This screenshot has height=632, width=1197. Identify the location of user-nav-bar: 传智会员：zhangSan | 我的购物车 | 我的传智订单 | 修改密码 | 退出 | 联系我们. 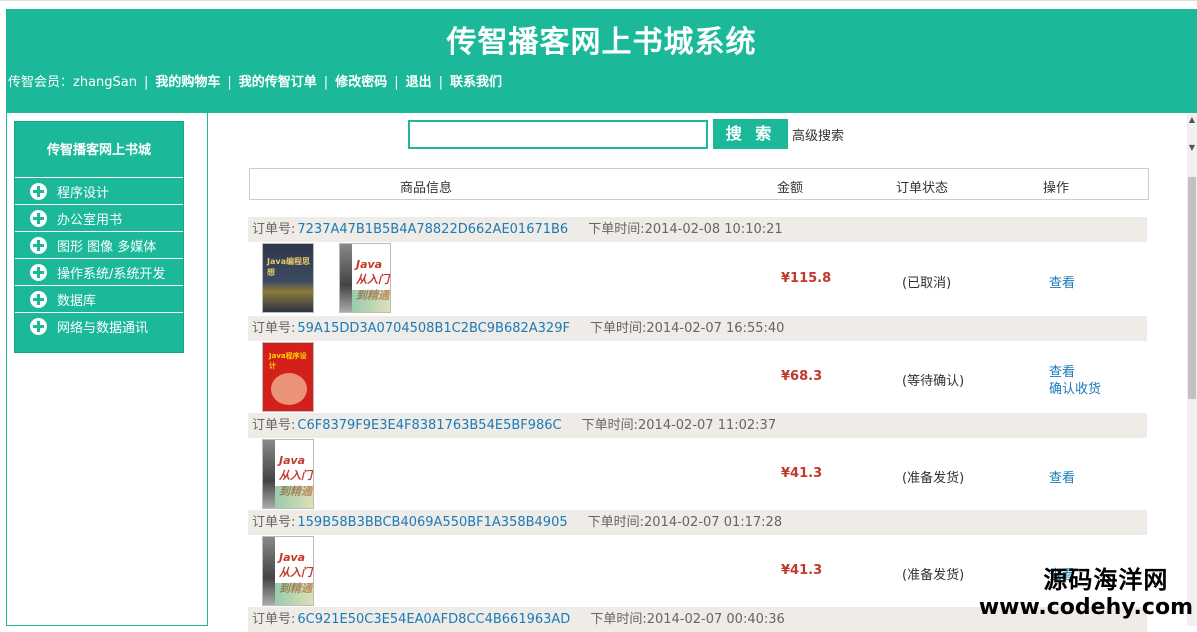
(255, 80).